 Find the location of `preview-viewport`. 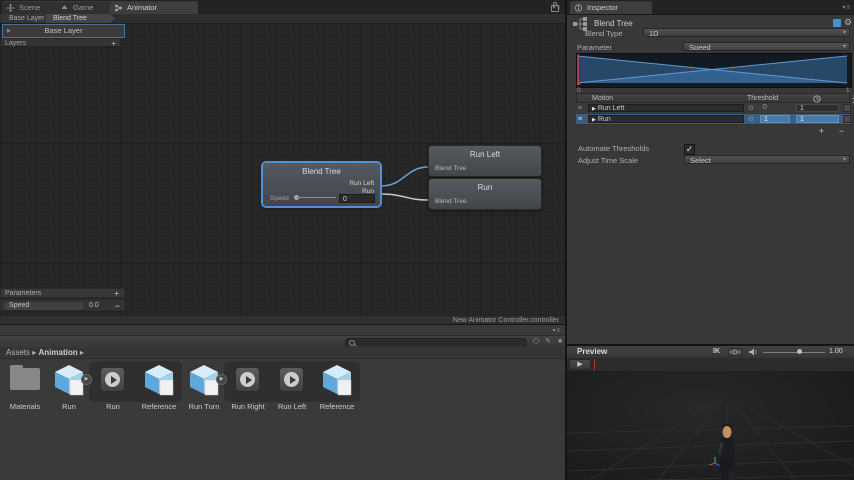

preview-viewport is located at coordinates (710, 425).